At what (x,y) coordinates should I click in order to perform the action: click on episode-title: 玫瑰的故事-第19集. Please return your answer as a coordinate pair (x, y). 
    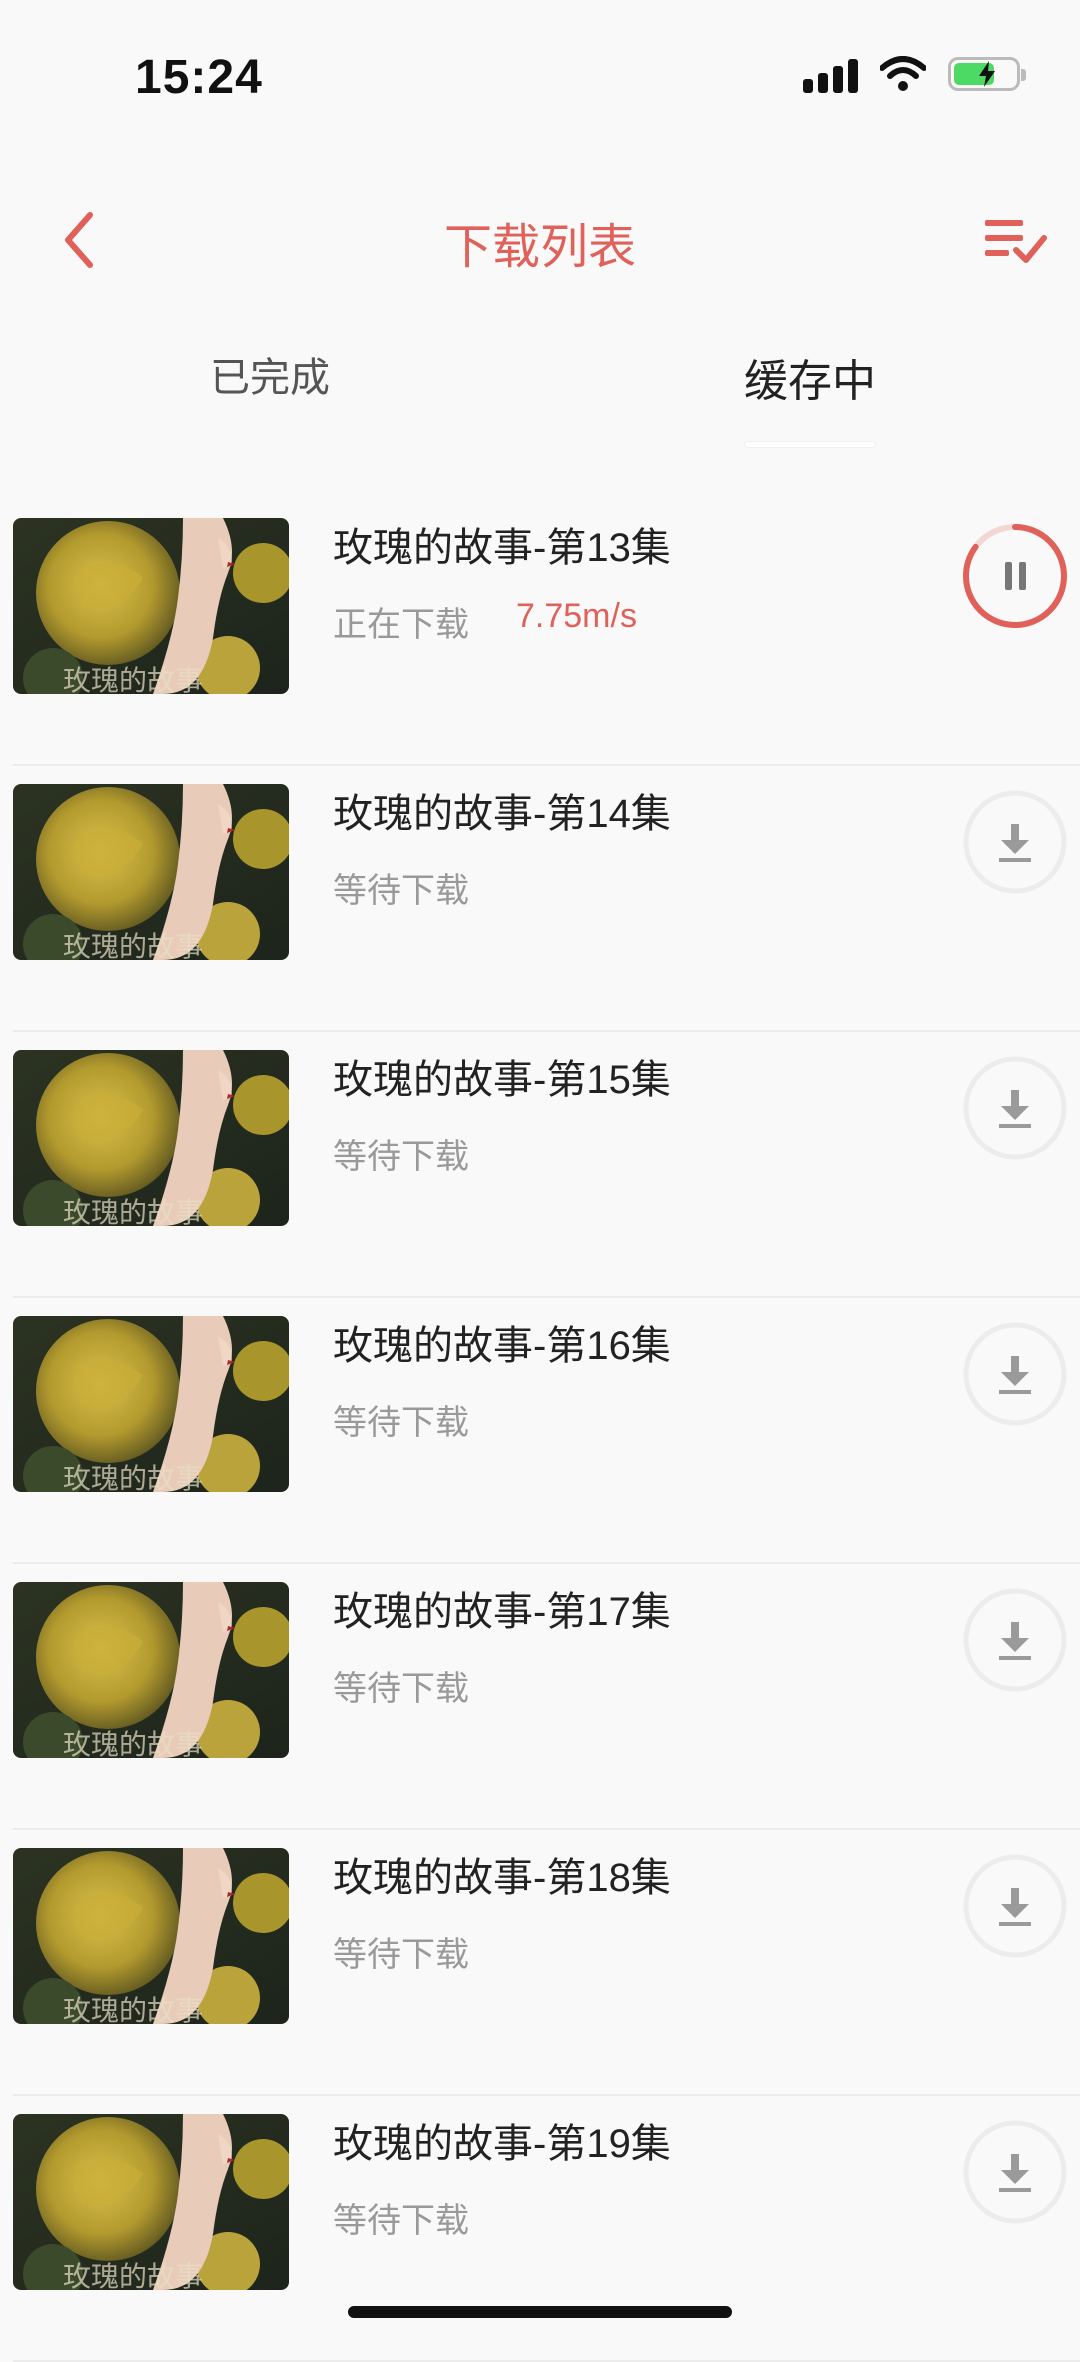
    Looking at the image, I should click on (502, 2144).